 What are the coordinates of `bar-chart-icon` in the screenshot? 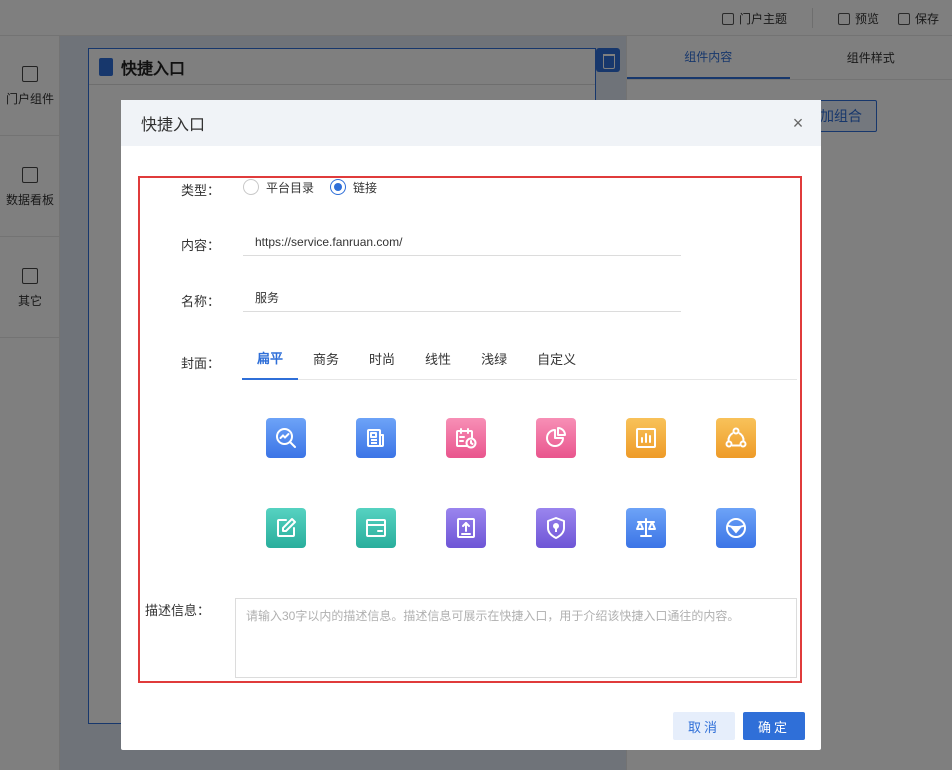 It's located at (646, 438).